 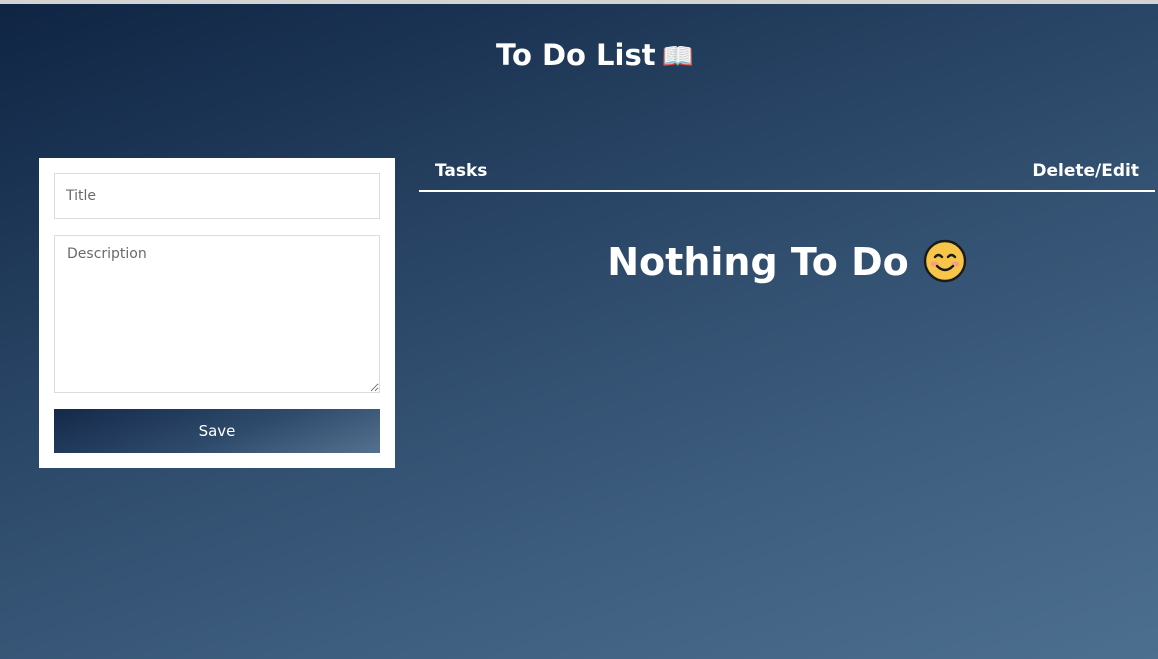 I want to click on empty-state: Nothing To Do, so click(x=787, y=263).